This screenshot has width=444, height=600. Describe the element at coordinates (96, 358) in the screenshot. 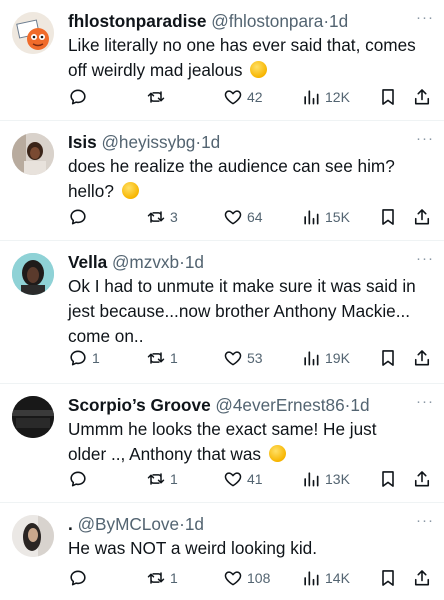

I see `reply-count: 1` at that location.